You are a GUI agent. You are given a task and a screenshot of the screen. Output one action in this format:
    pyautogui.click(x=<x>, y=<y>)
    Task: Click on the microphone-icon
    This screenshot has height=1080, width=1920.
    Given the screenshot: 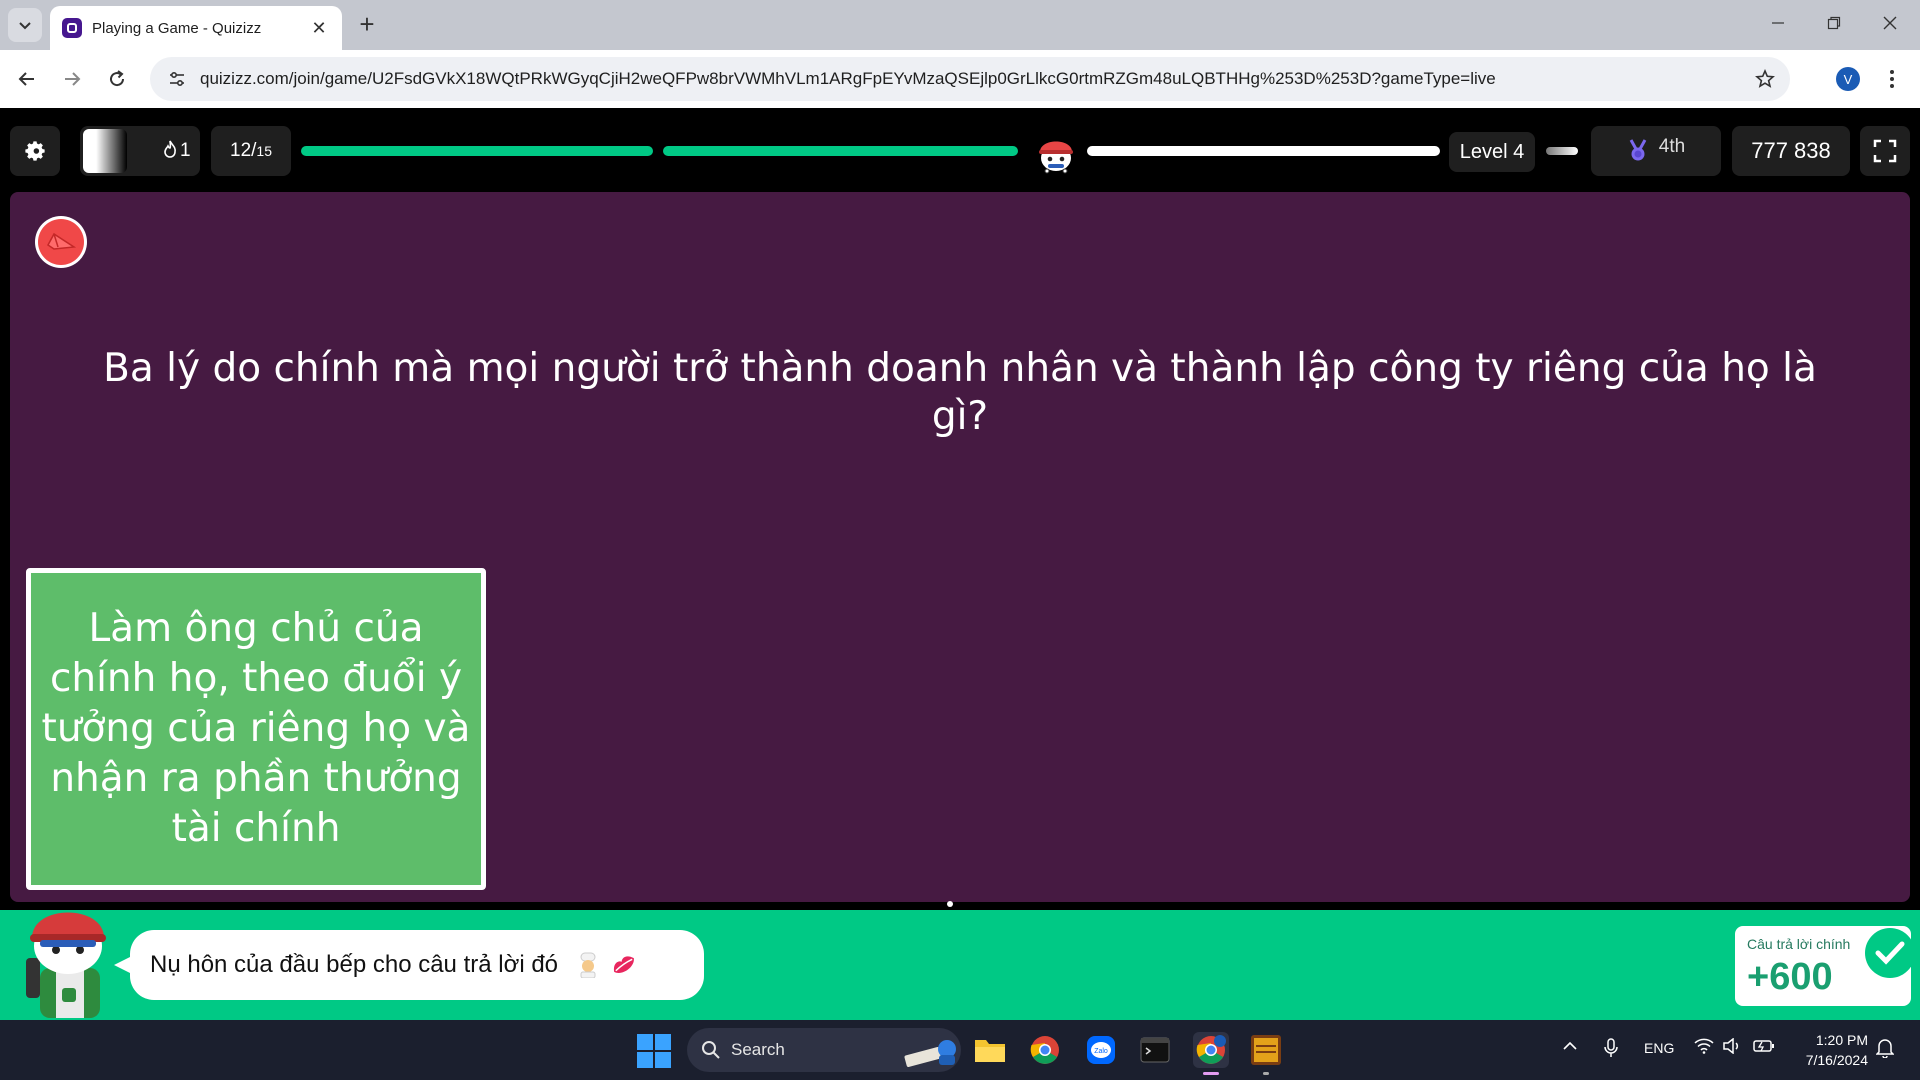 What is the action you would take?
    pyautogui.click(x=1611, y=1047)
    